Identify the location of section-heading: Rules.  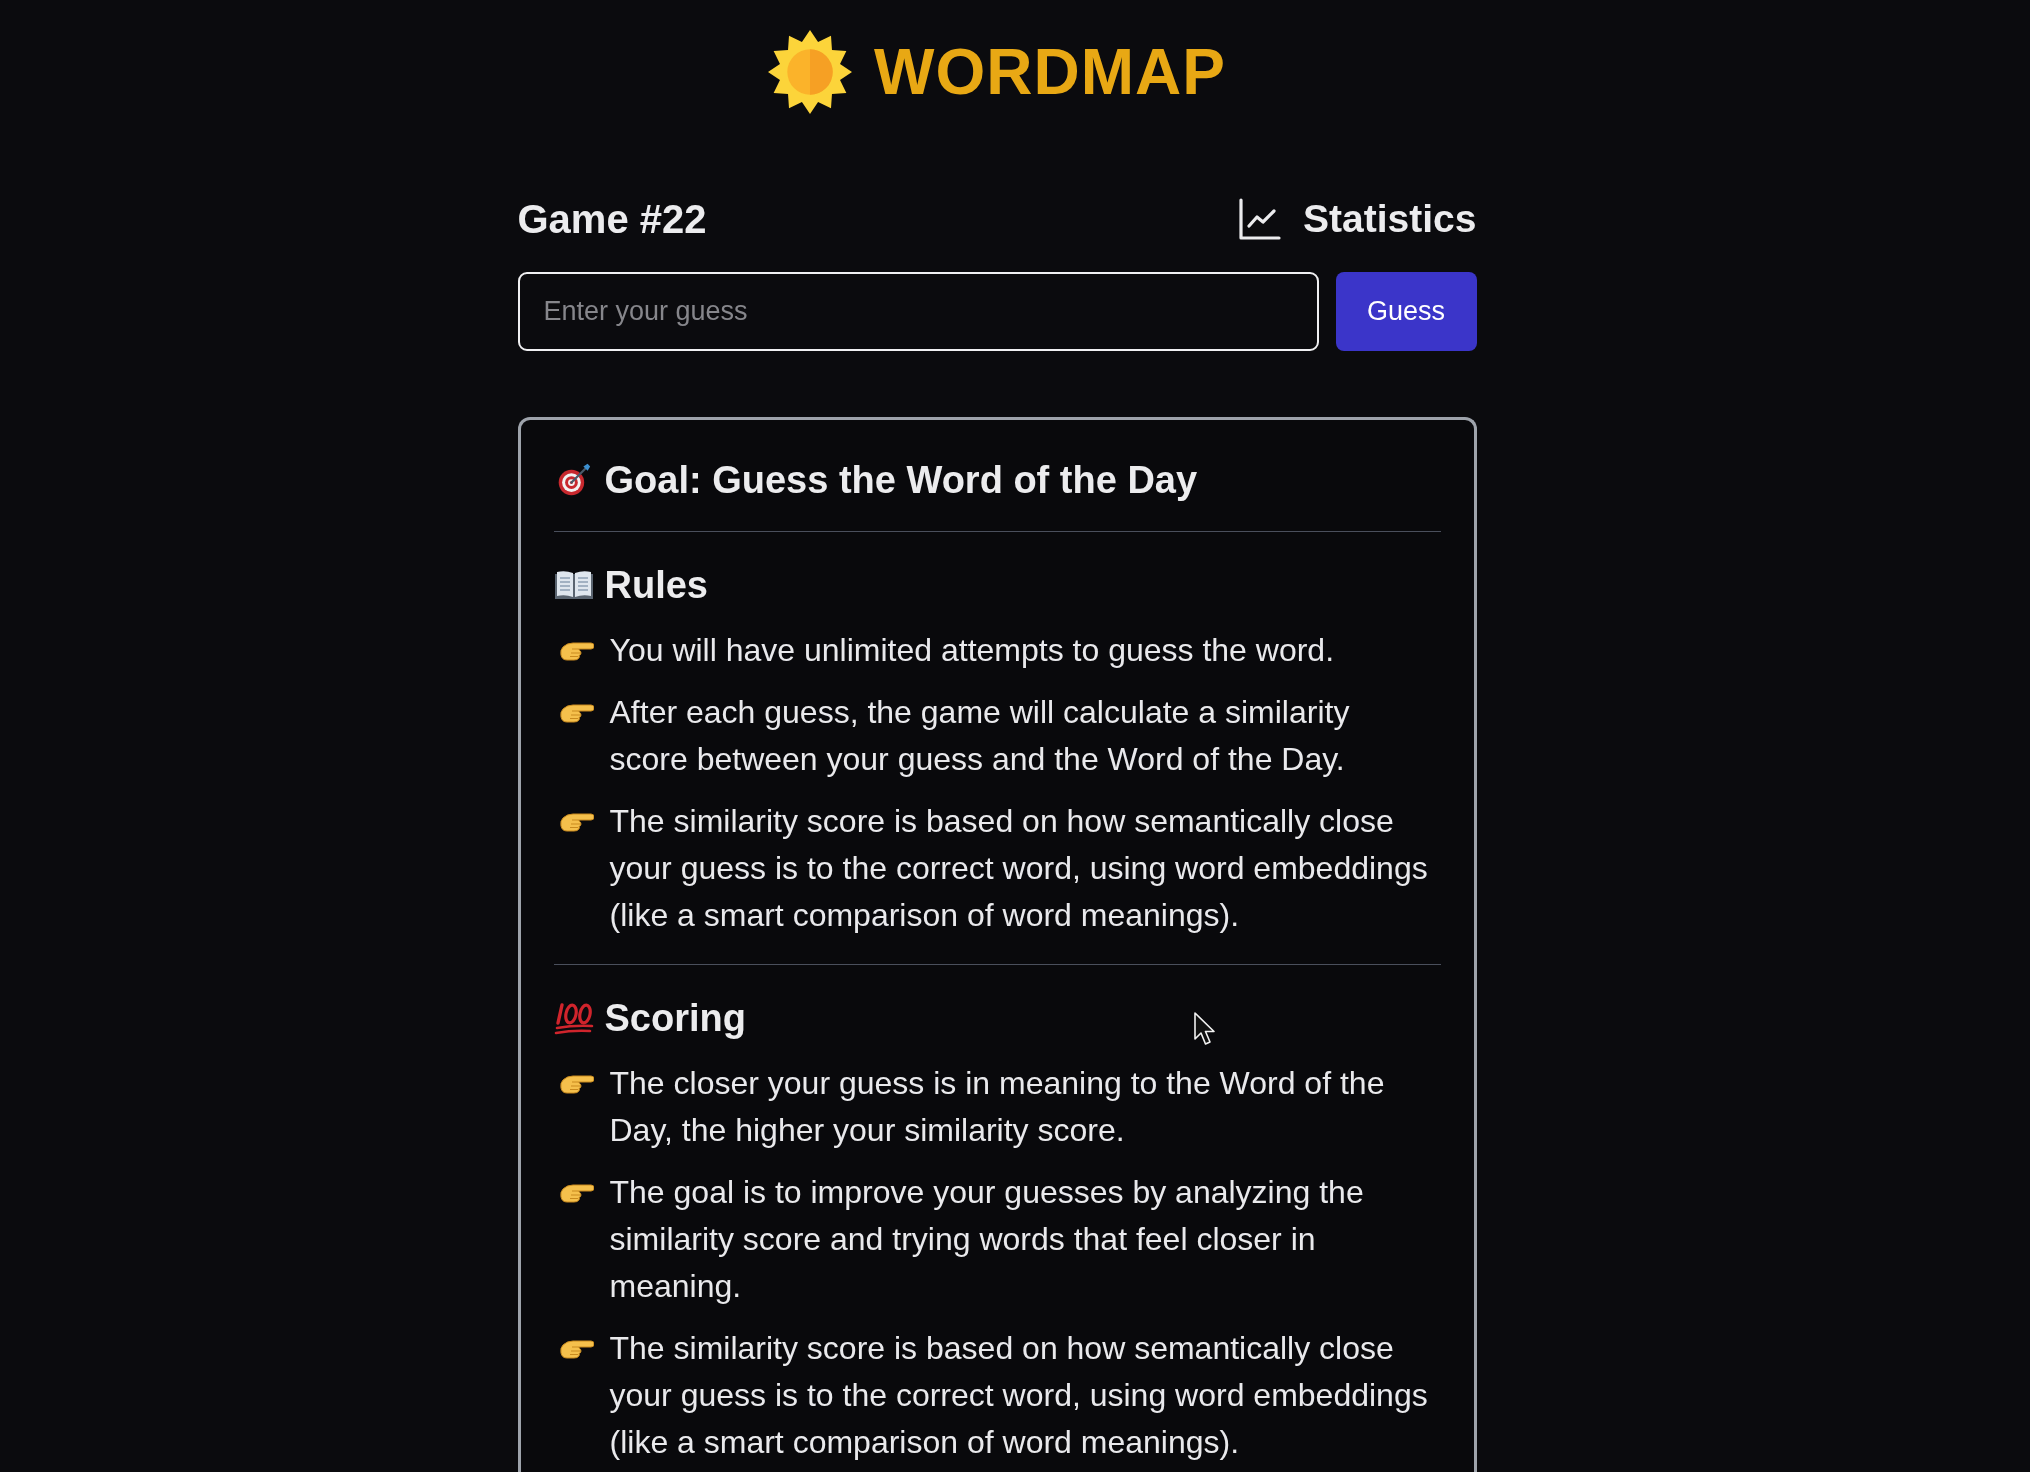
(656, 585).